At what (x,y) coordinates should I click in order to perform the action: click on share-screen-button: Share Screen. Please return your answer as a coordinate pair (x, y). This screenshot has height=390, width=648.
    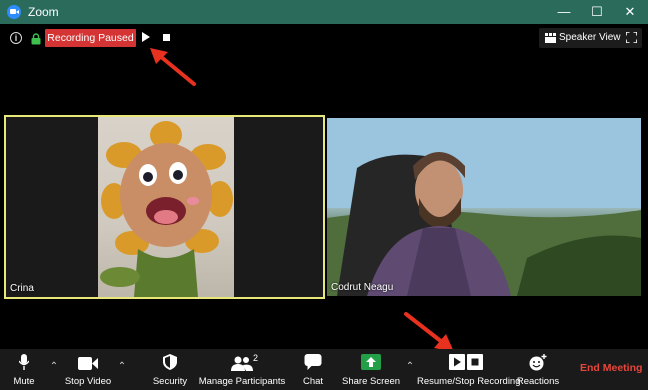
    Looking at the image, I should click on (371, 369).